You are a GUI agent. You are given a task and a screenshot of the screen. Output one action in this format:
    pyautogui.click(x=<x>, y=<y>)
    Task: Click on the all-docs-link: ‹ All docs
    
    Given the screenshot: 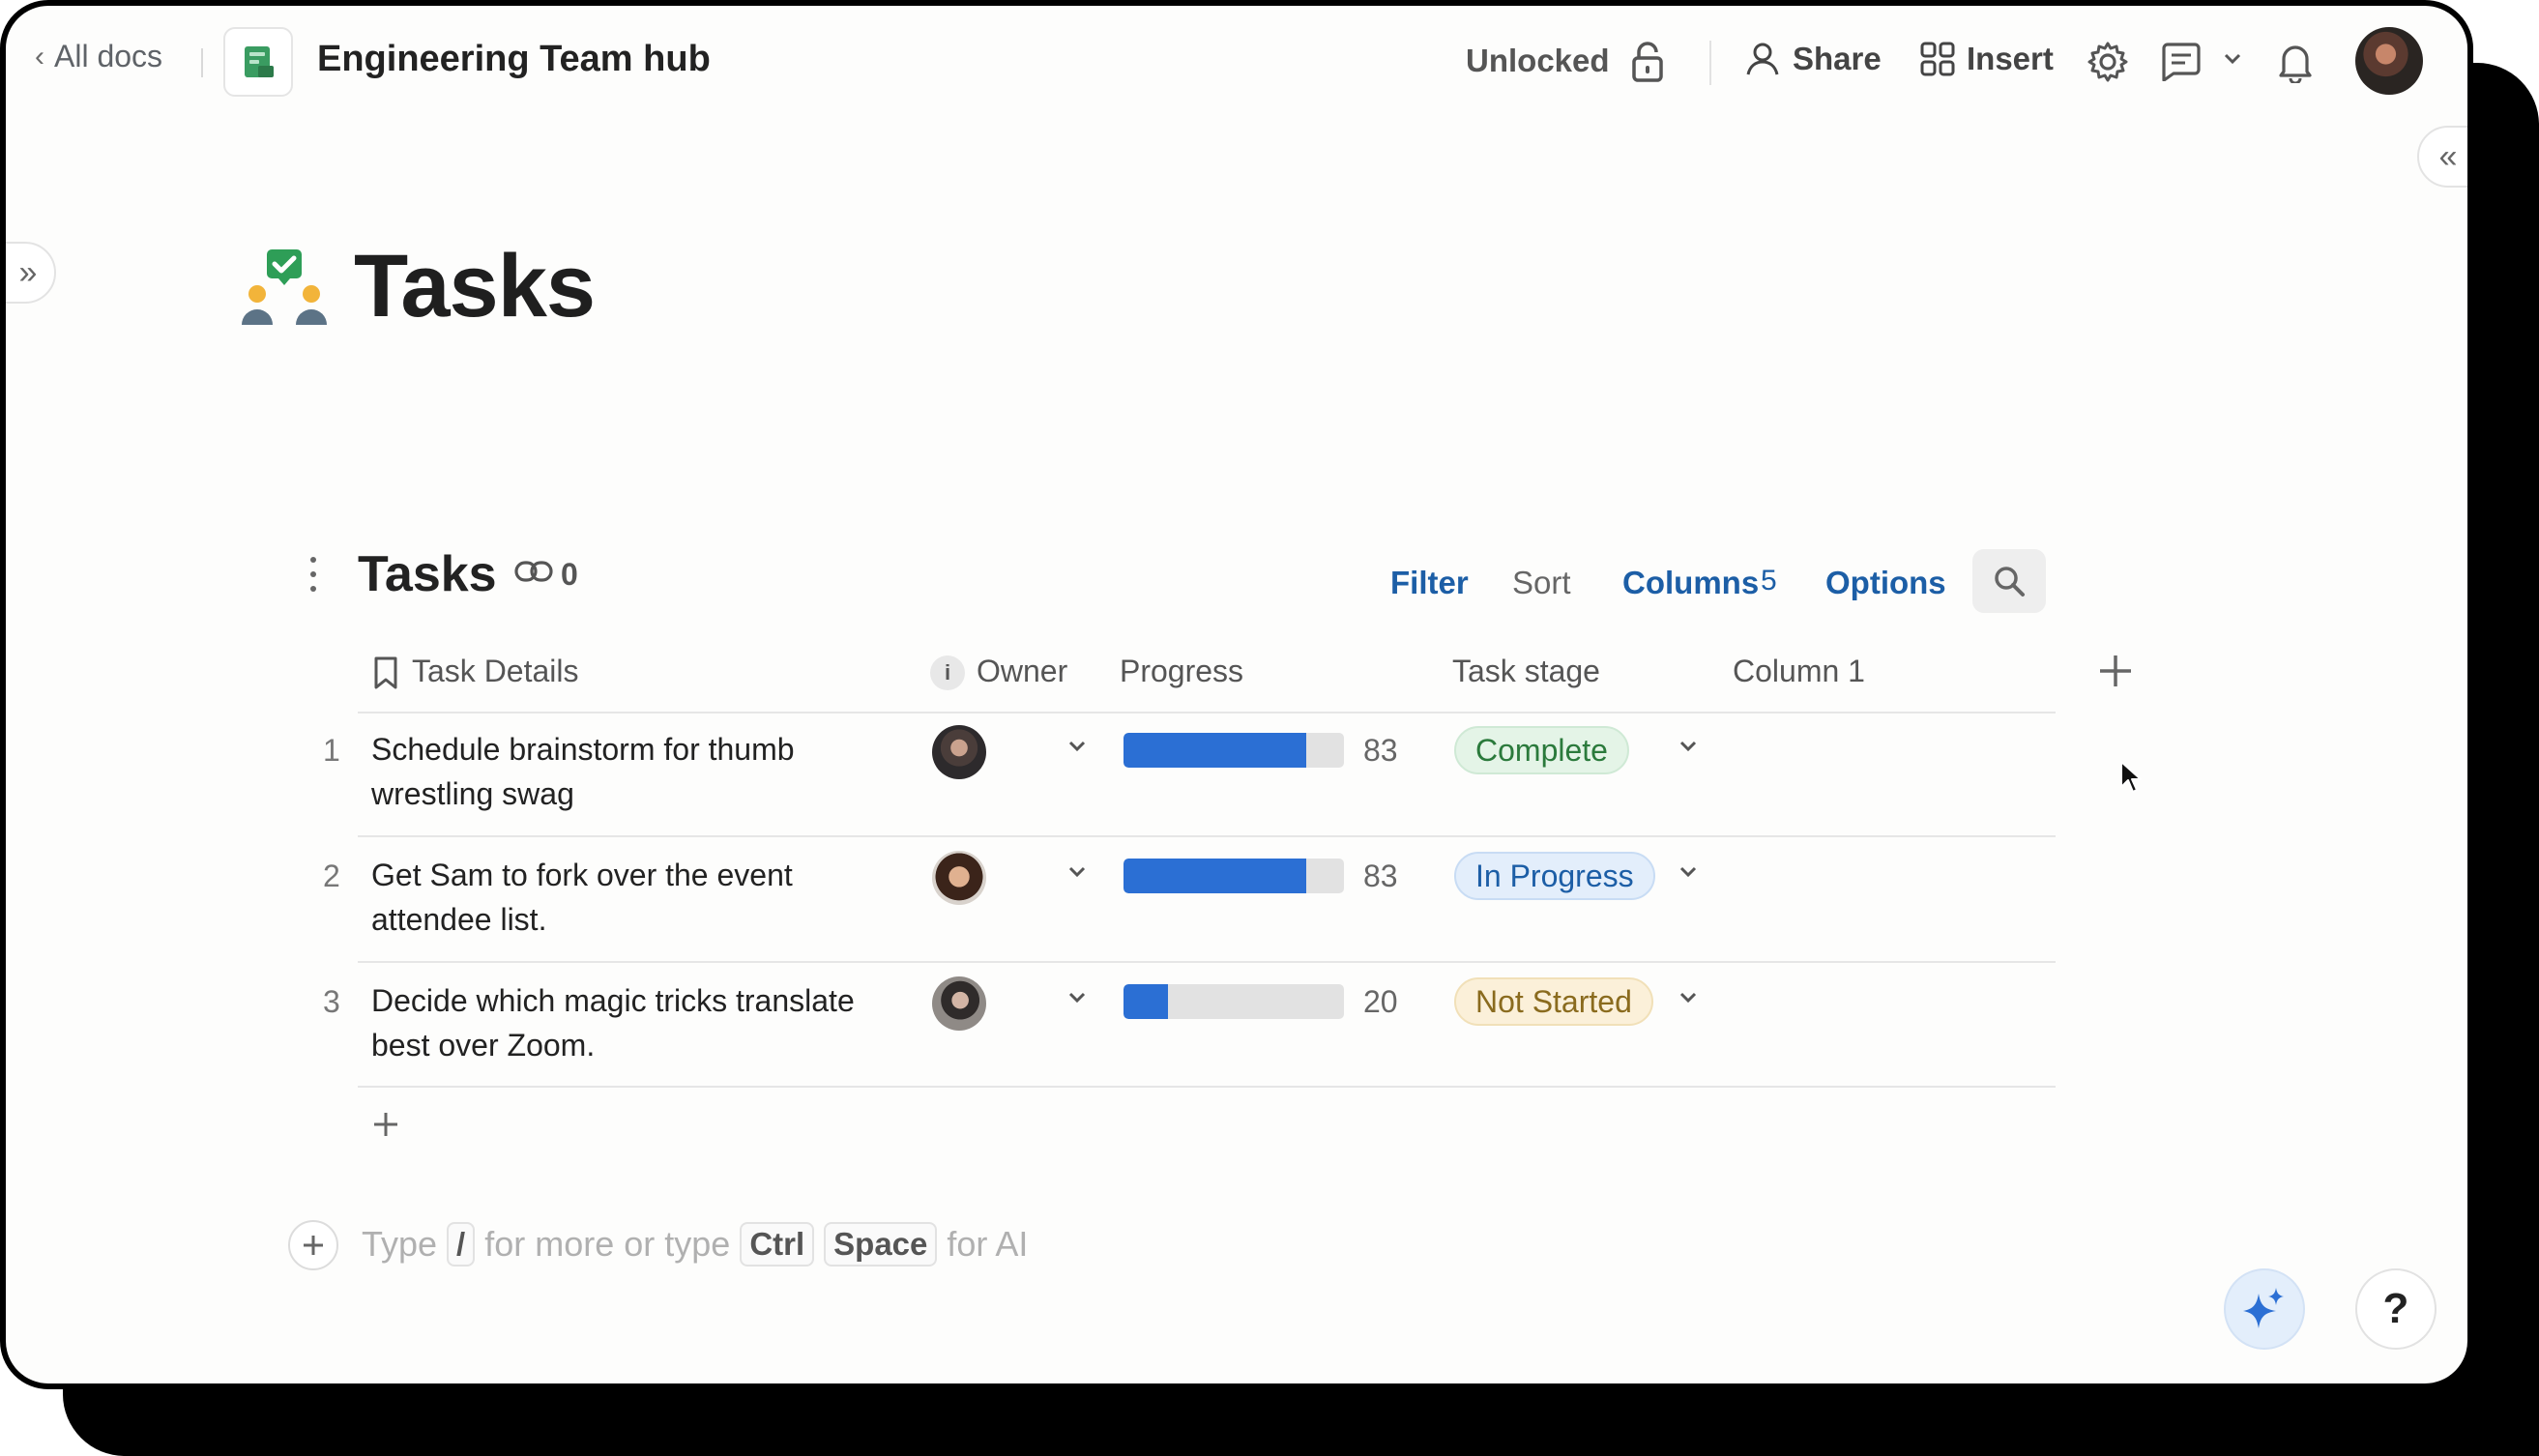 What is the action you would take?
    pyautogui.click(x=99, y=57)
    